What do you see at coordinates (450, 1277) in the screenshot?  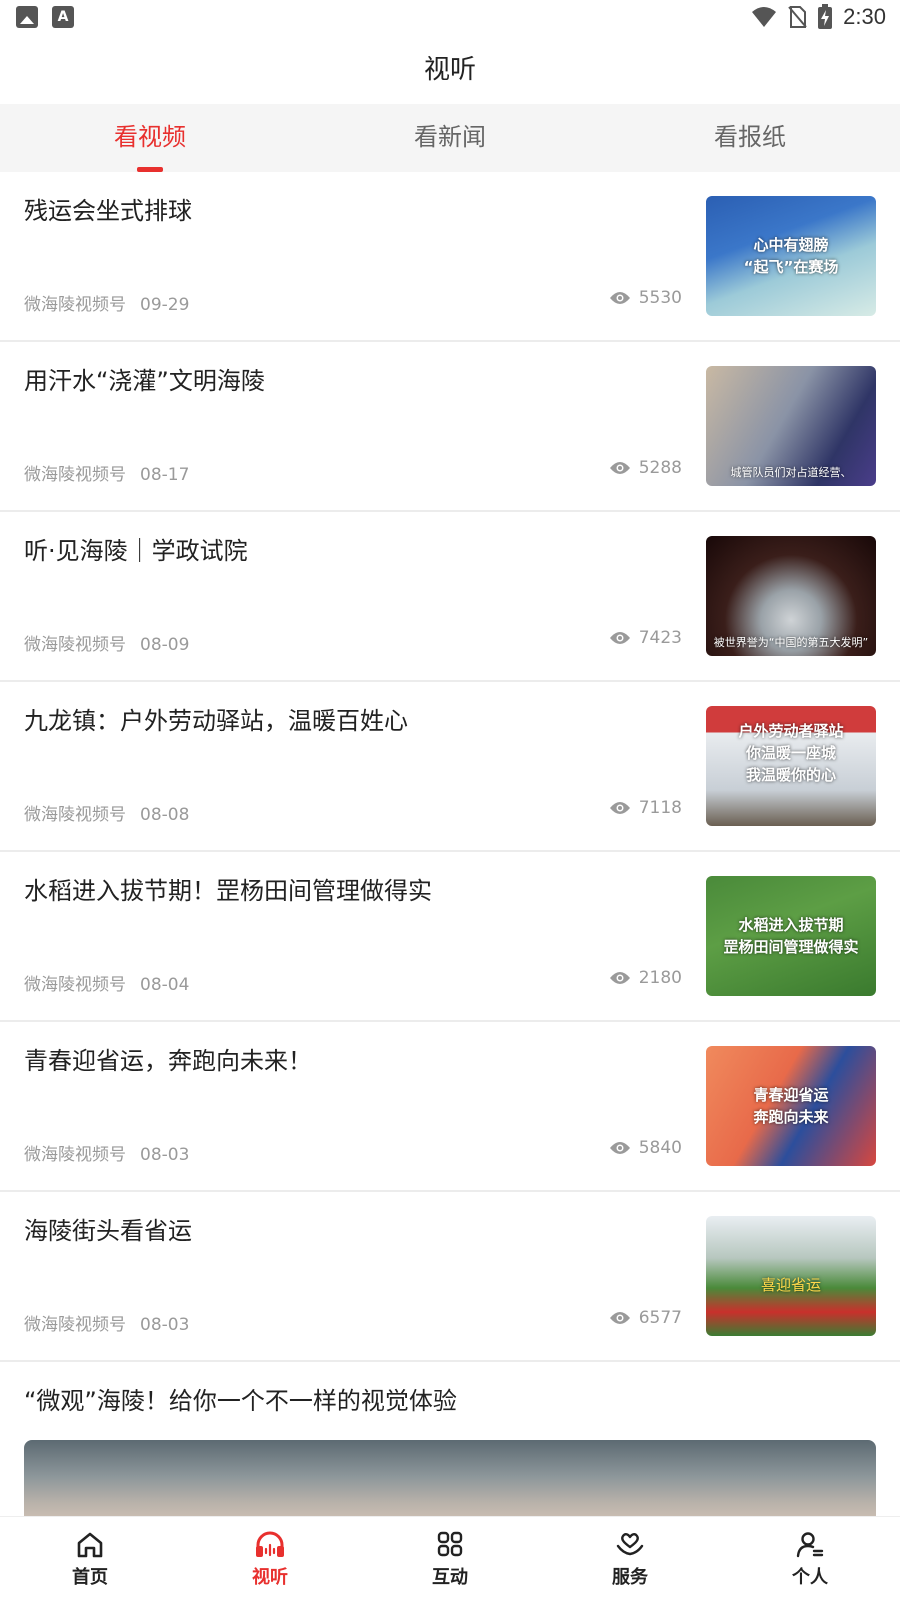 I see `list-item: 海陵街头看省运 微海陵视频号 08-03 6577 喜迎省运` at bounding box center [450, 1277].